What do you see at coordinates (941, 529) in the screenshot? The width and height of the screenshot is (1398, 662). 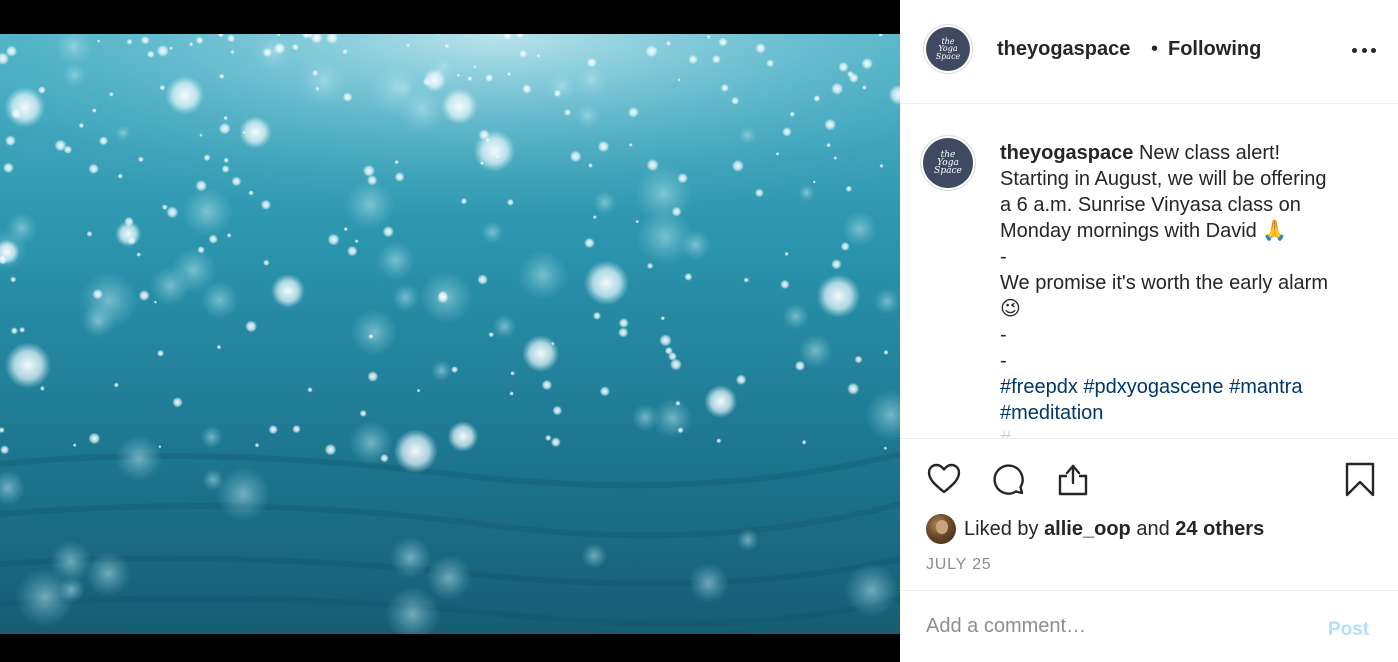 I see `liker-avatar` at bounding box center [941, 529].